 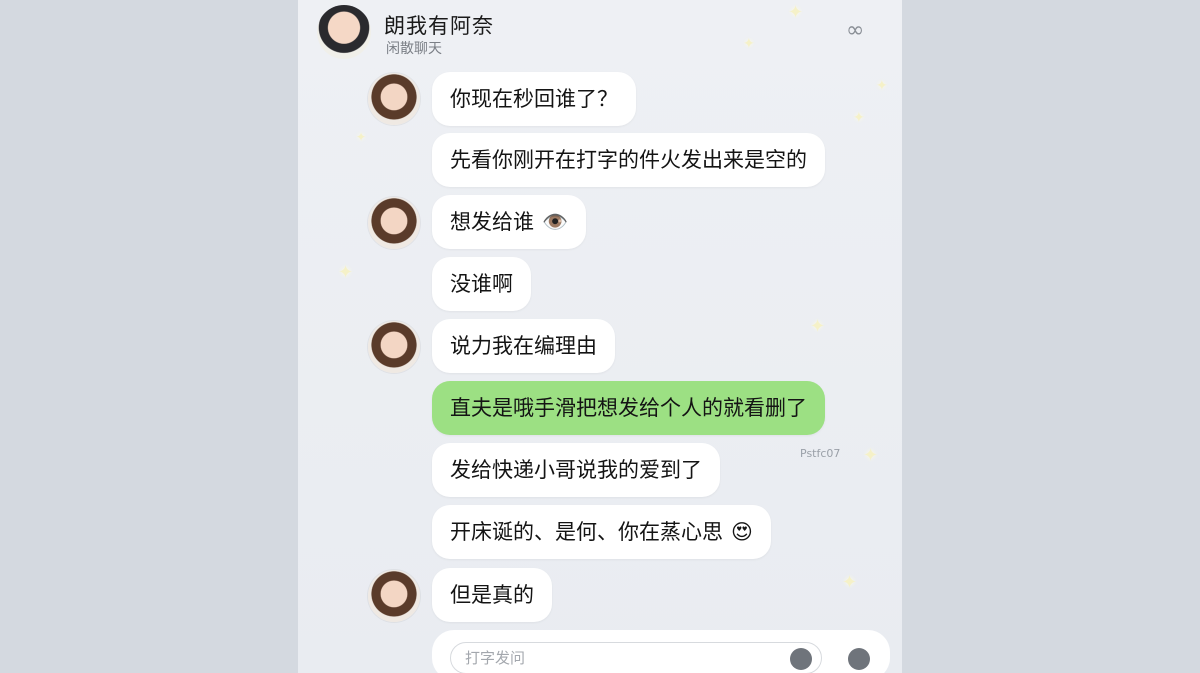 I want to click on message-bubble: 先看你刚开在打字的件火发出来是空的, so click(x=628, y=160).